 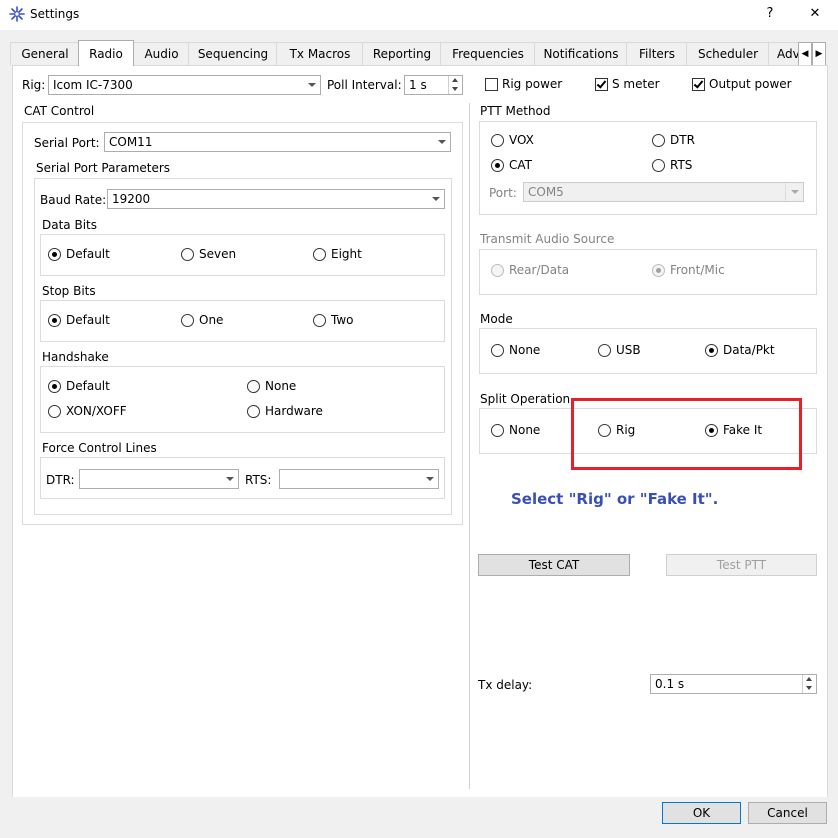 What do you see at coordinates (749, 350) in the screenshot?
I see `radio-label: Data/Pkt` at bounding box center [749, 350].